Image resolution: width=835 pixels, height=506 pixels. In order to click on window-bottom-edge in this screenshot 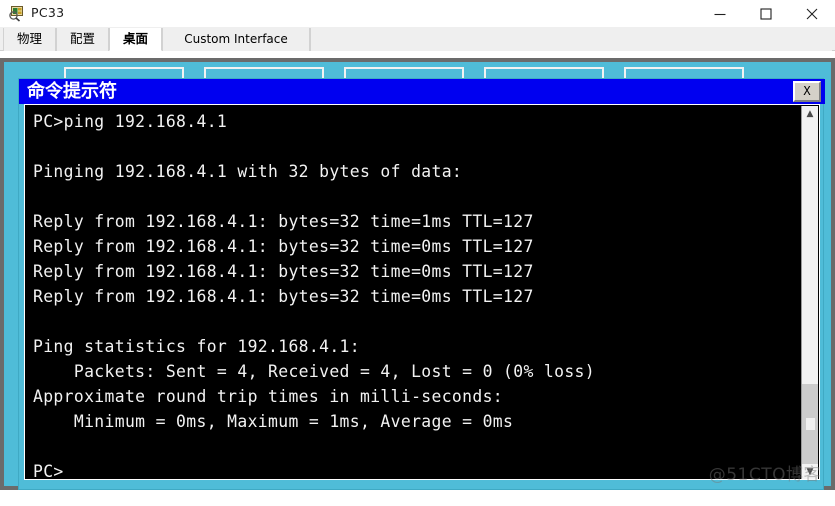, I will do `click(417, 498)`.